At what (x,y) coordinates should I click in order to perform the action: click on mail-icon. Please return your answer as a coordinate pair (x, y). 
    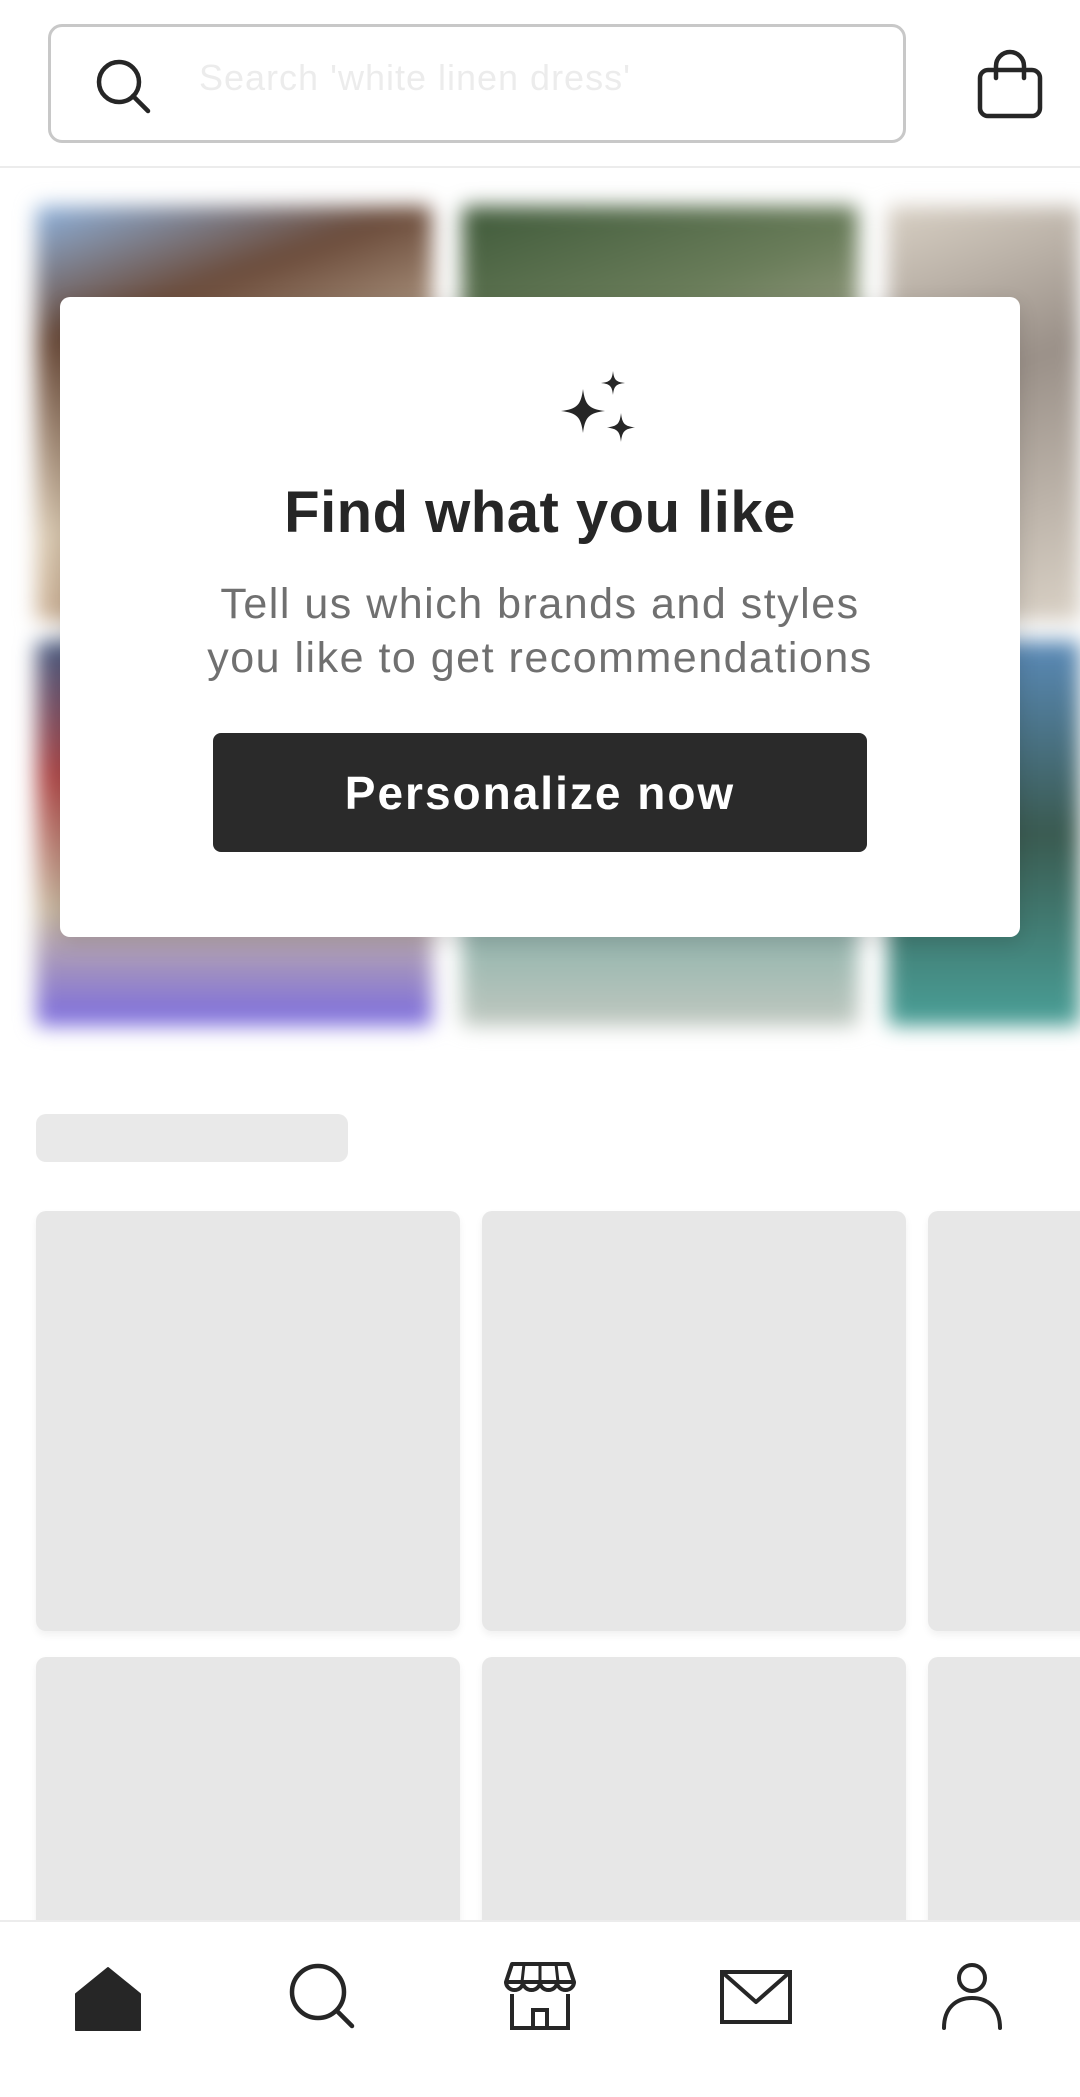
    Looking at the image, I should click on (756, 1997).